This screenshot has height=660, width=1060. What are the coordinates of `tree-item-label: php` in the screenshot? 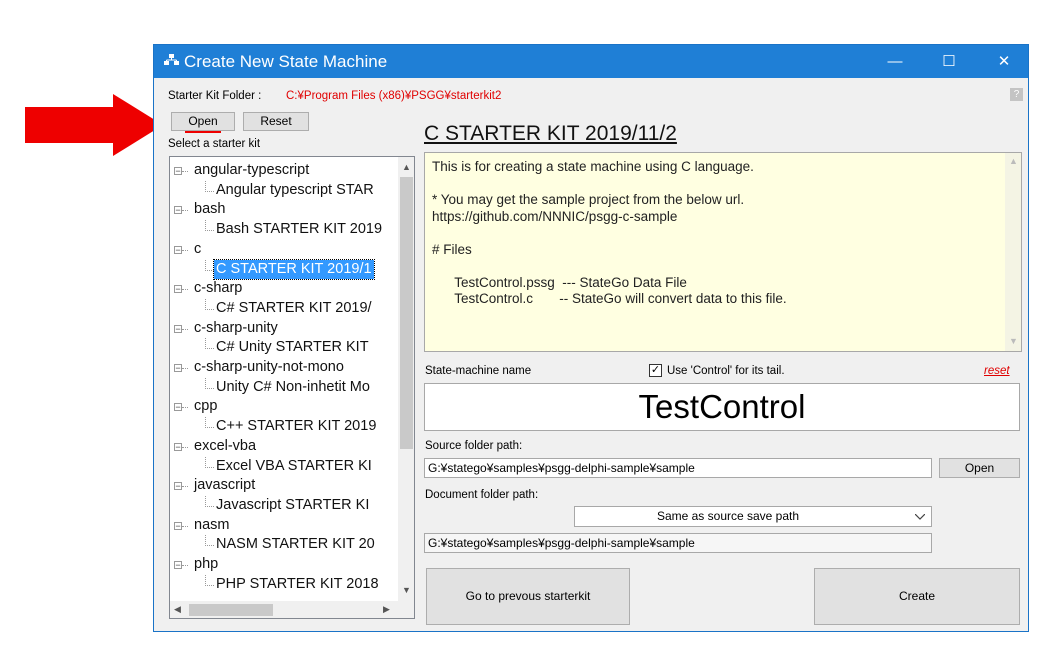 It's located at (206, 564).